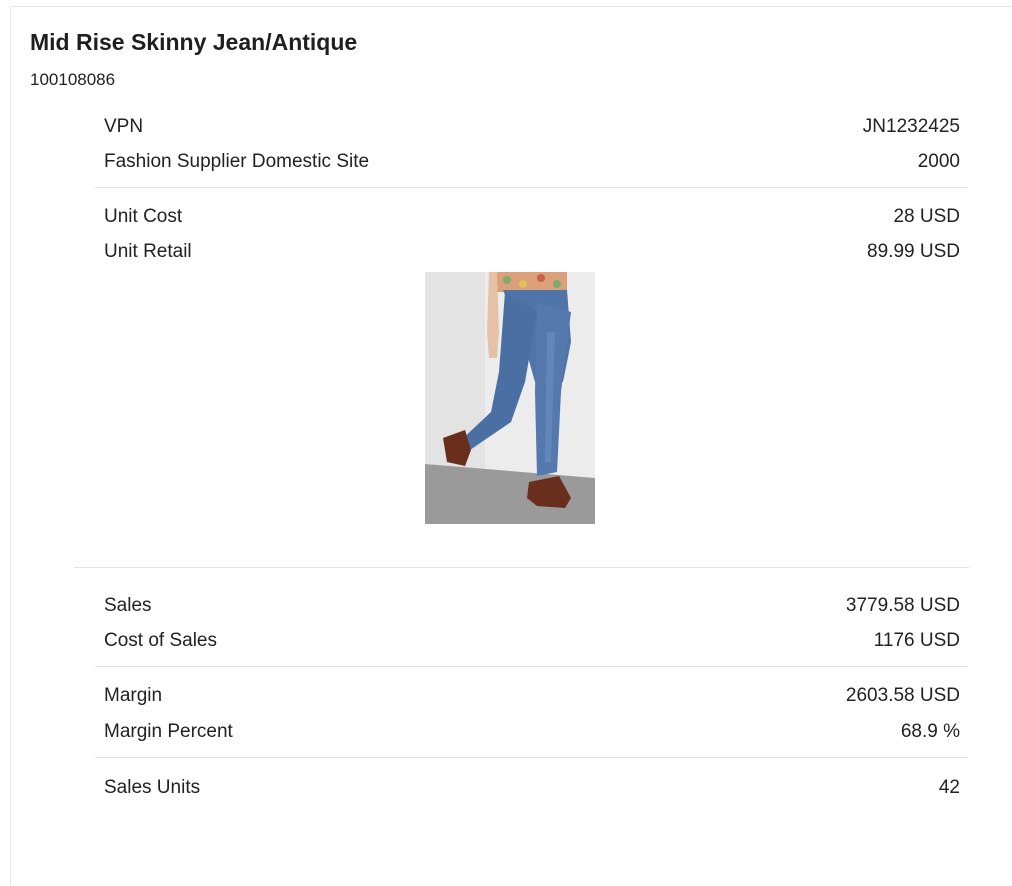 Image resolution: width=1012 pixels, height=886 pixels. Describe the element at coordinates (124, 126) in the screenshot. I see `vpn-label: VPN` at that location.